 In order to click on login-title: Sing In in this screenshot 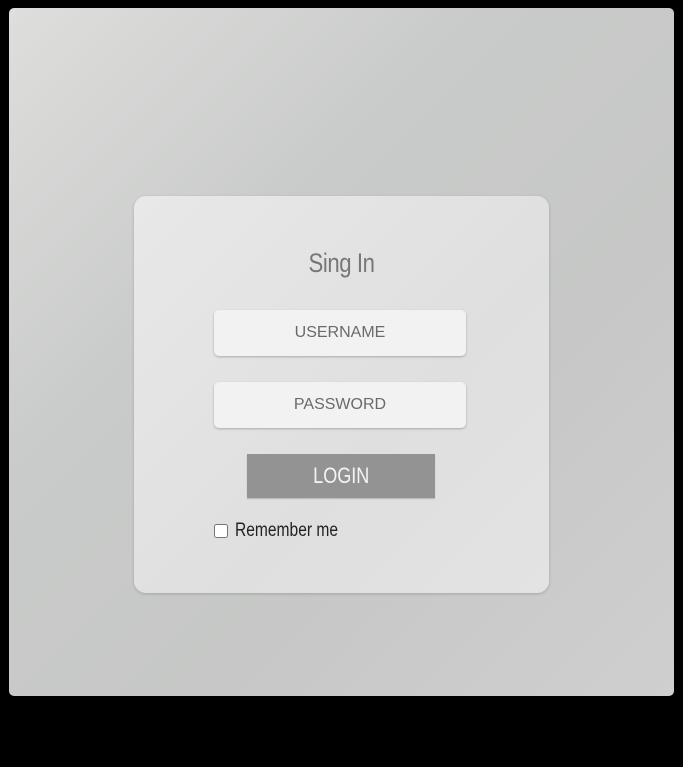, I will do `click(341, 263)`.